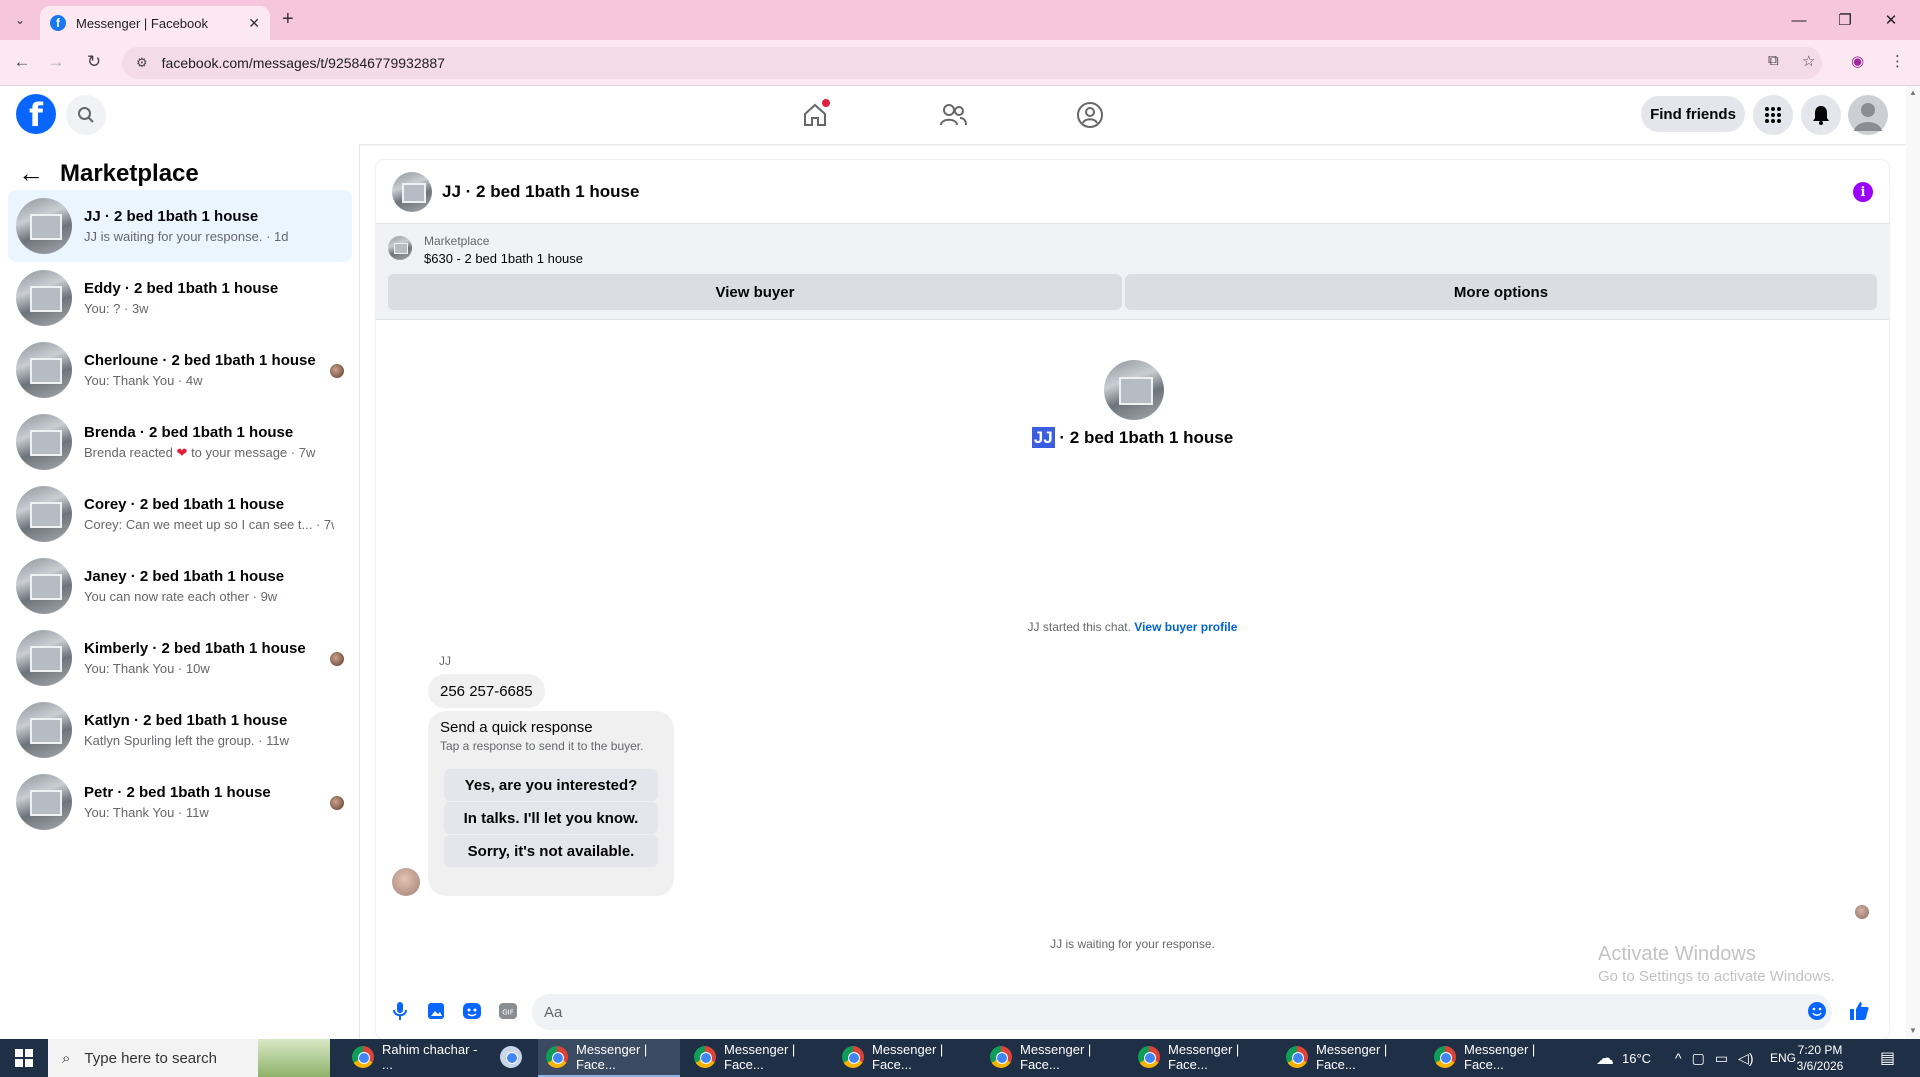  Describe the element at coordinates (1185, 627) in the screenshot. I see `view-buyer-profile-link: View buyer profile` at that location.